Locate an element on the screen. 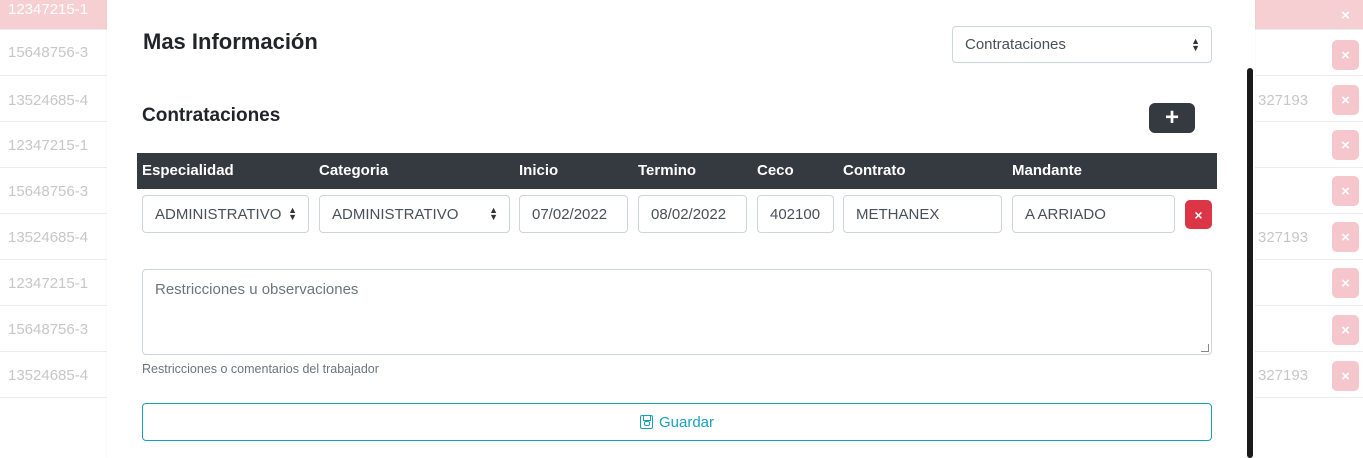 Image resolution: width=1363 pixels, height=458 pixels. especialidad-select: ADMINISTRATIVO ▲ ▼ is located at coordinates (225, 214).